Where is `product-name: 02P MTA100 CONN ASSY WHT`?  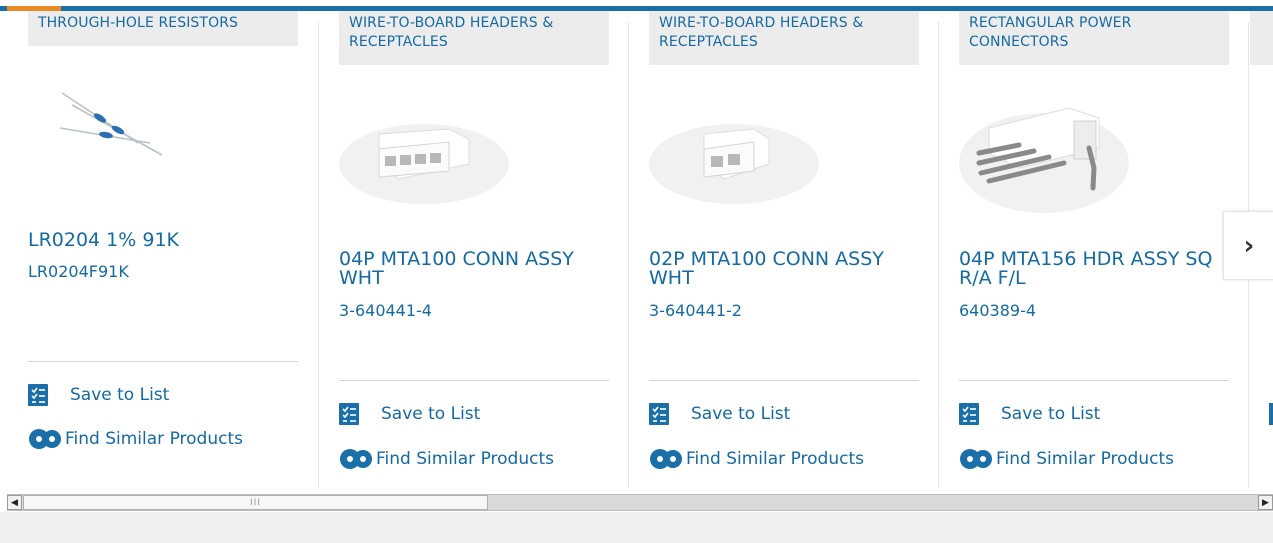
product-name: 02P MTA100 CONN ASSY WHT is located at coordinates (780, 269).